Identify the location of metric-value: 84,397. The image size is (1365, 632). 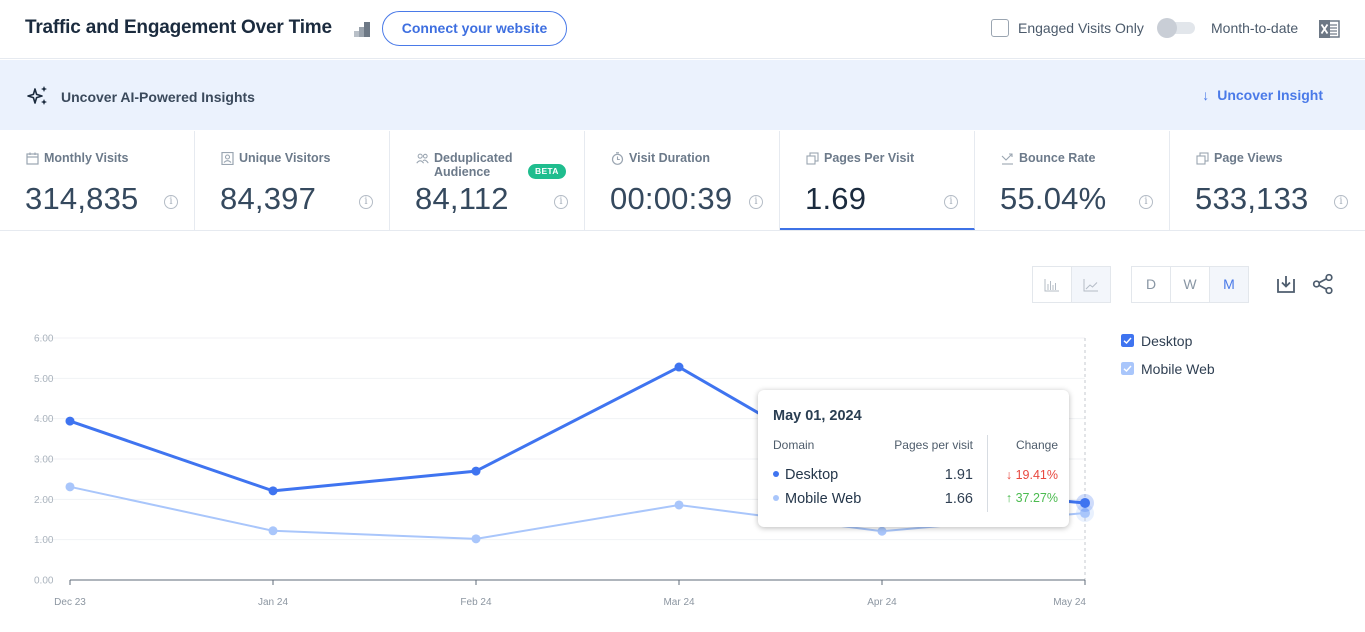
(268, 198).